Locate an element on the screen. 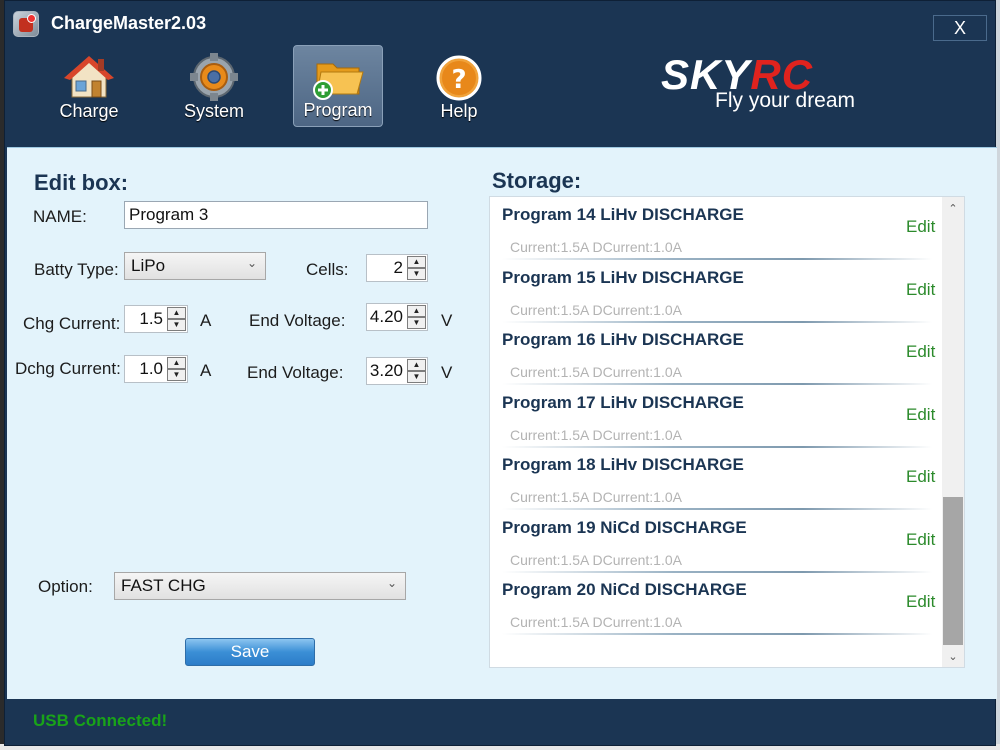 Image resolution: width=1000 pixels, height=750 pixels. cells-increment-button: ▲ is located at coordinates (416, 262).